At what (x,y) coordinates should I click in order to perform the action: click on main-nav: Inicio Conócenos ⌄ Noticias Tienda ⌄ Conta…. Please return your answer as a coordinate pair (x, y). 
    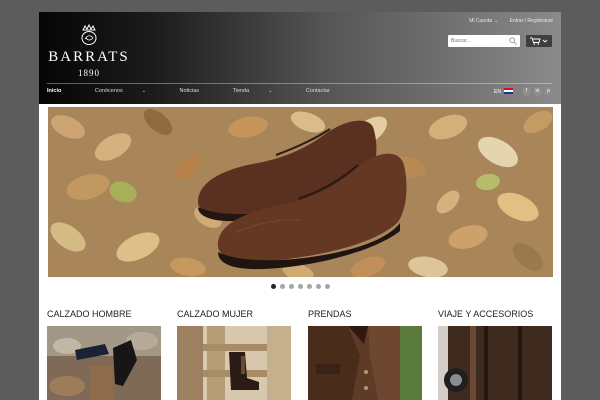
    Looking at the image, I should click on (204, 93).